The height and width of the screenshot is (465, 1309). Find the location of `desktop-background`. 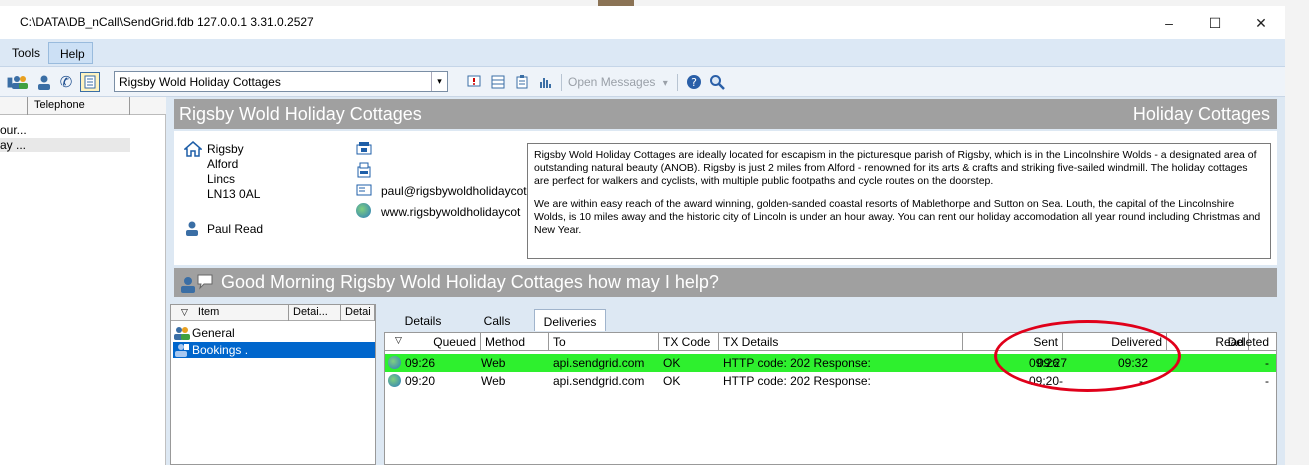

desktop-background is located at coordinates (1297, 232).